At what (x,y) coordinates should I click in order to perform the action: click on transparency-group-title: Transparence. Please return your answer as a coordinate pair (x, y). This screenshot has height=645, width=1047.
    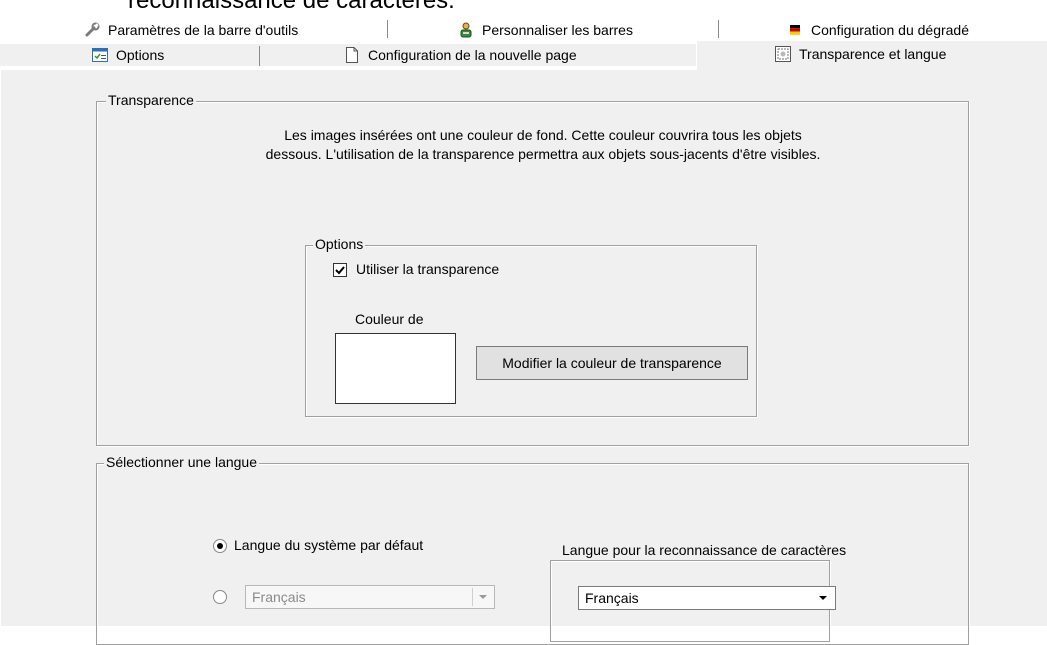
    Looking at the image, I should click on (151, 100).